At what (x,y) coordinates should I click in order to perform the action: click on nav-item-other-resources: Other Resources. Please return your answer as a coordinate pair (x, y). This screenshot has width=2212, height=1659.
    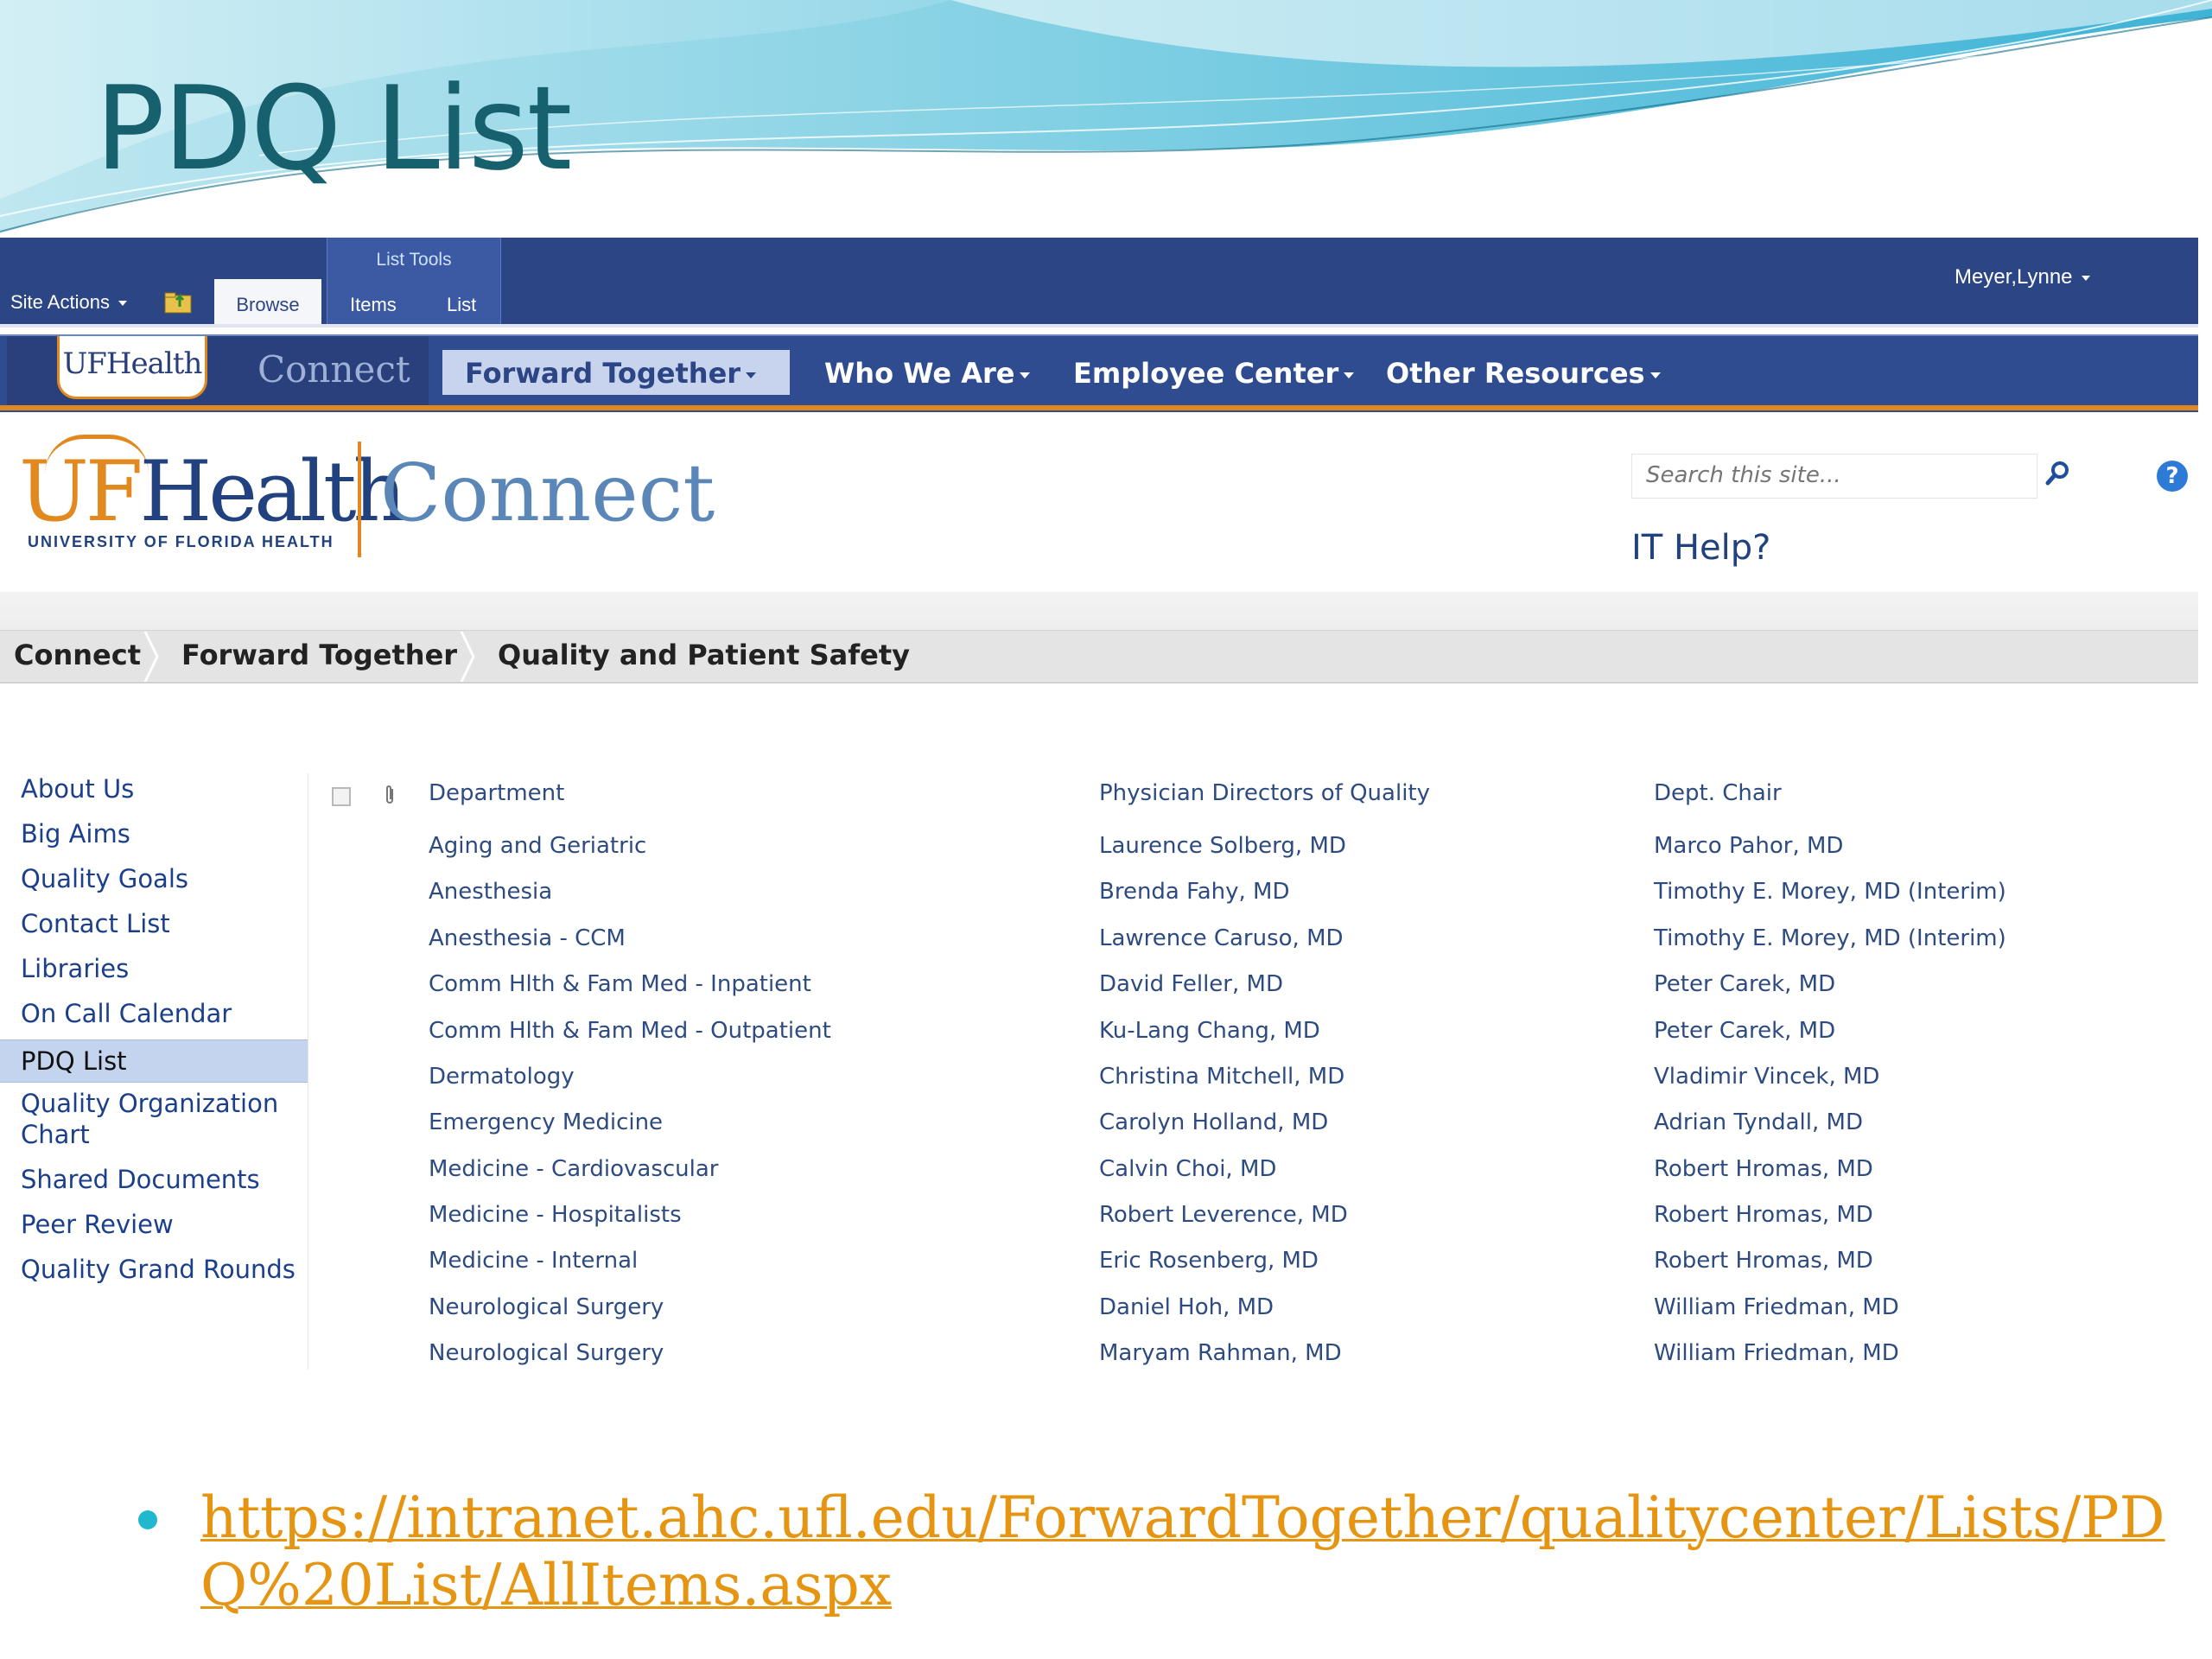
    Looking at the image, I should click on (1523, 372).